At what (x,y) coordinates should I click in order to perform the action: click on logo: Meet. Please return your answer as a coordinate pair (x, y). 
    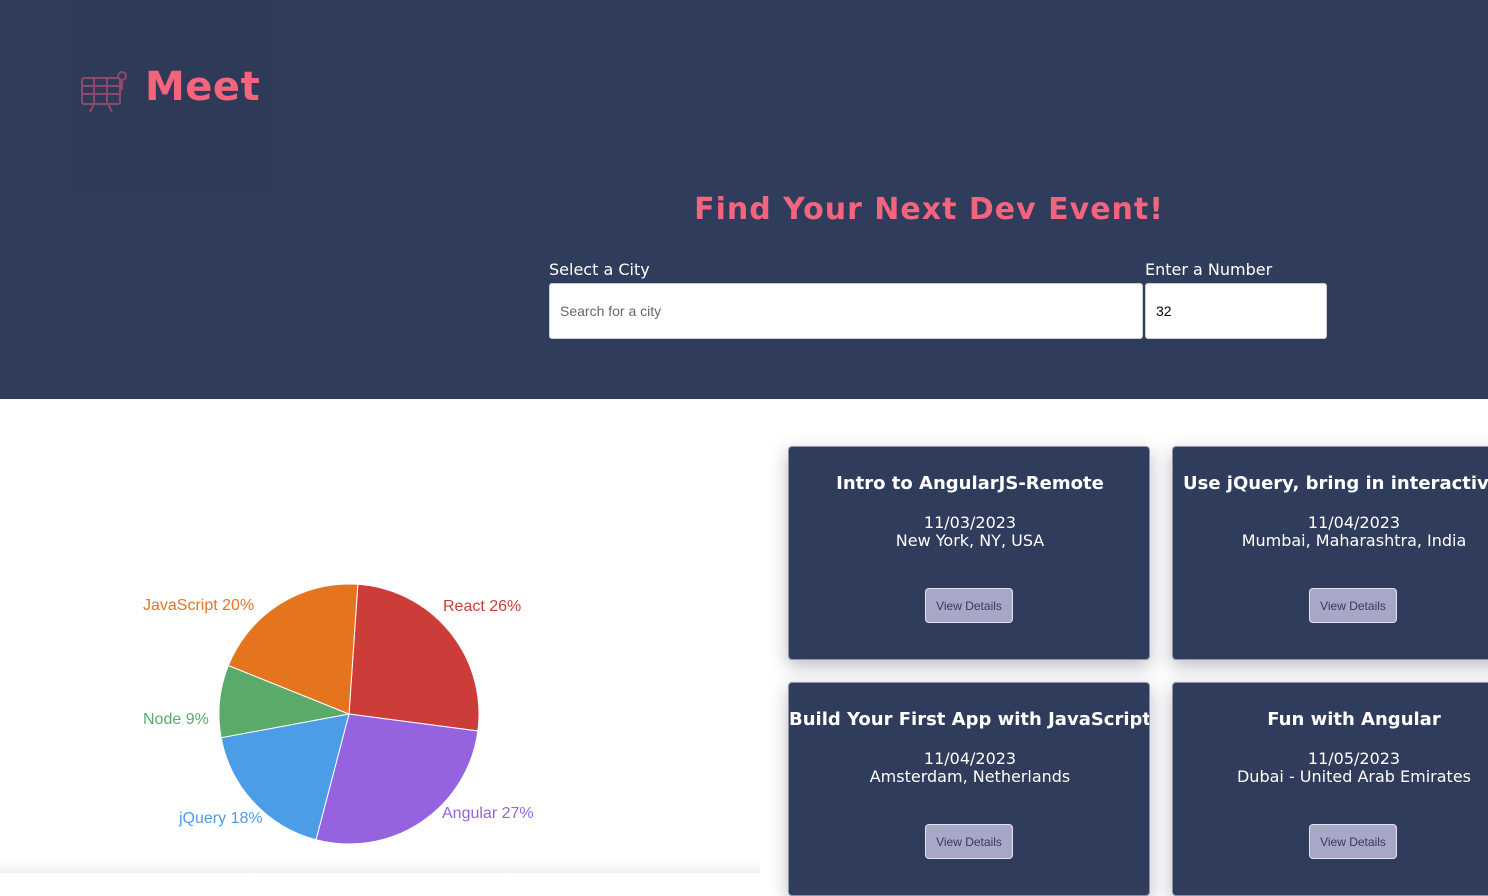
    Looking at the image, I should click on (170, 96).